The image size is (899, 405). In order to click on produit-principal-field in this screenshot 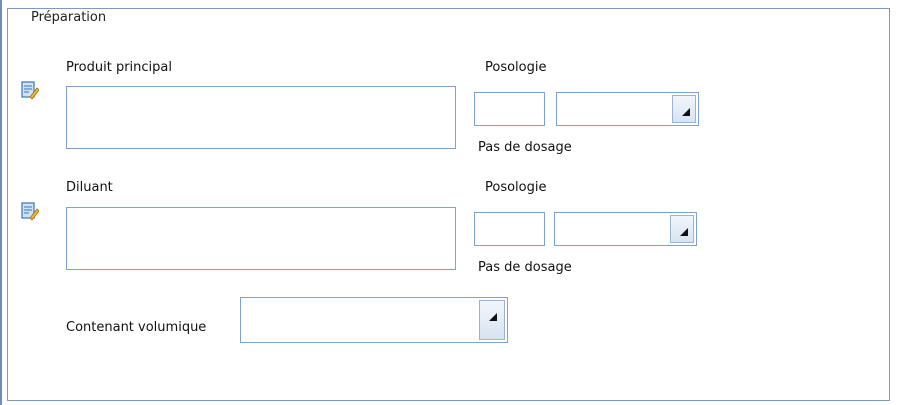, I will do `click(261, 117)`.